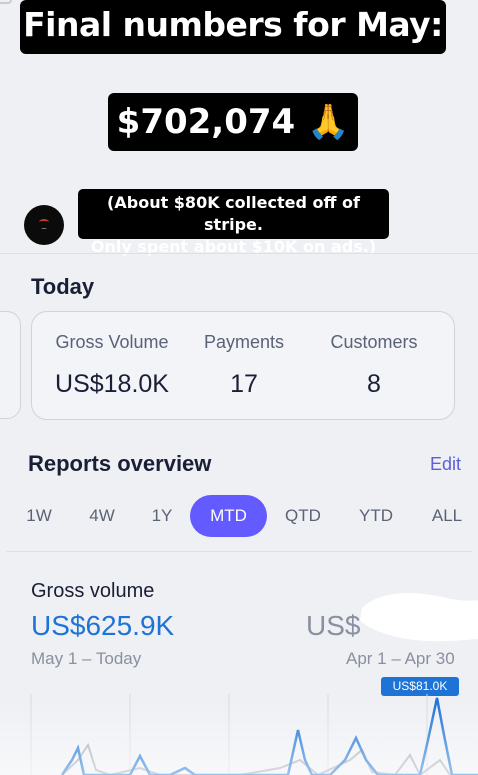 The image size is (478, 775). Describe the element at coordinates (233, 213) in the screenshot. I see `overlay-note-line-1: (About $80K collected off of stripe.` at that location.